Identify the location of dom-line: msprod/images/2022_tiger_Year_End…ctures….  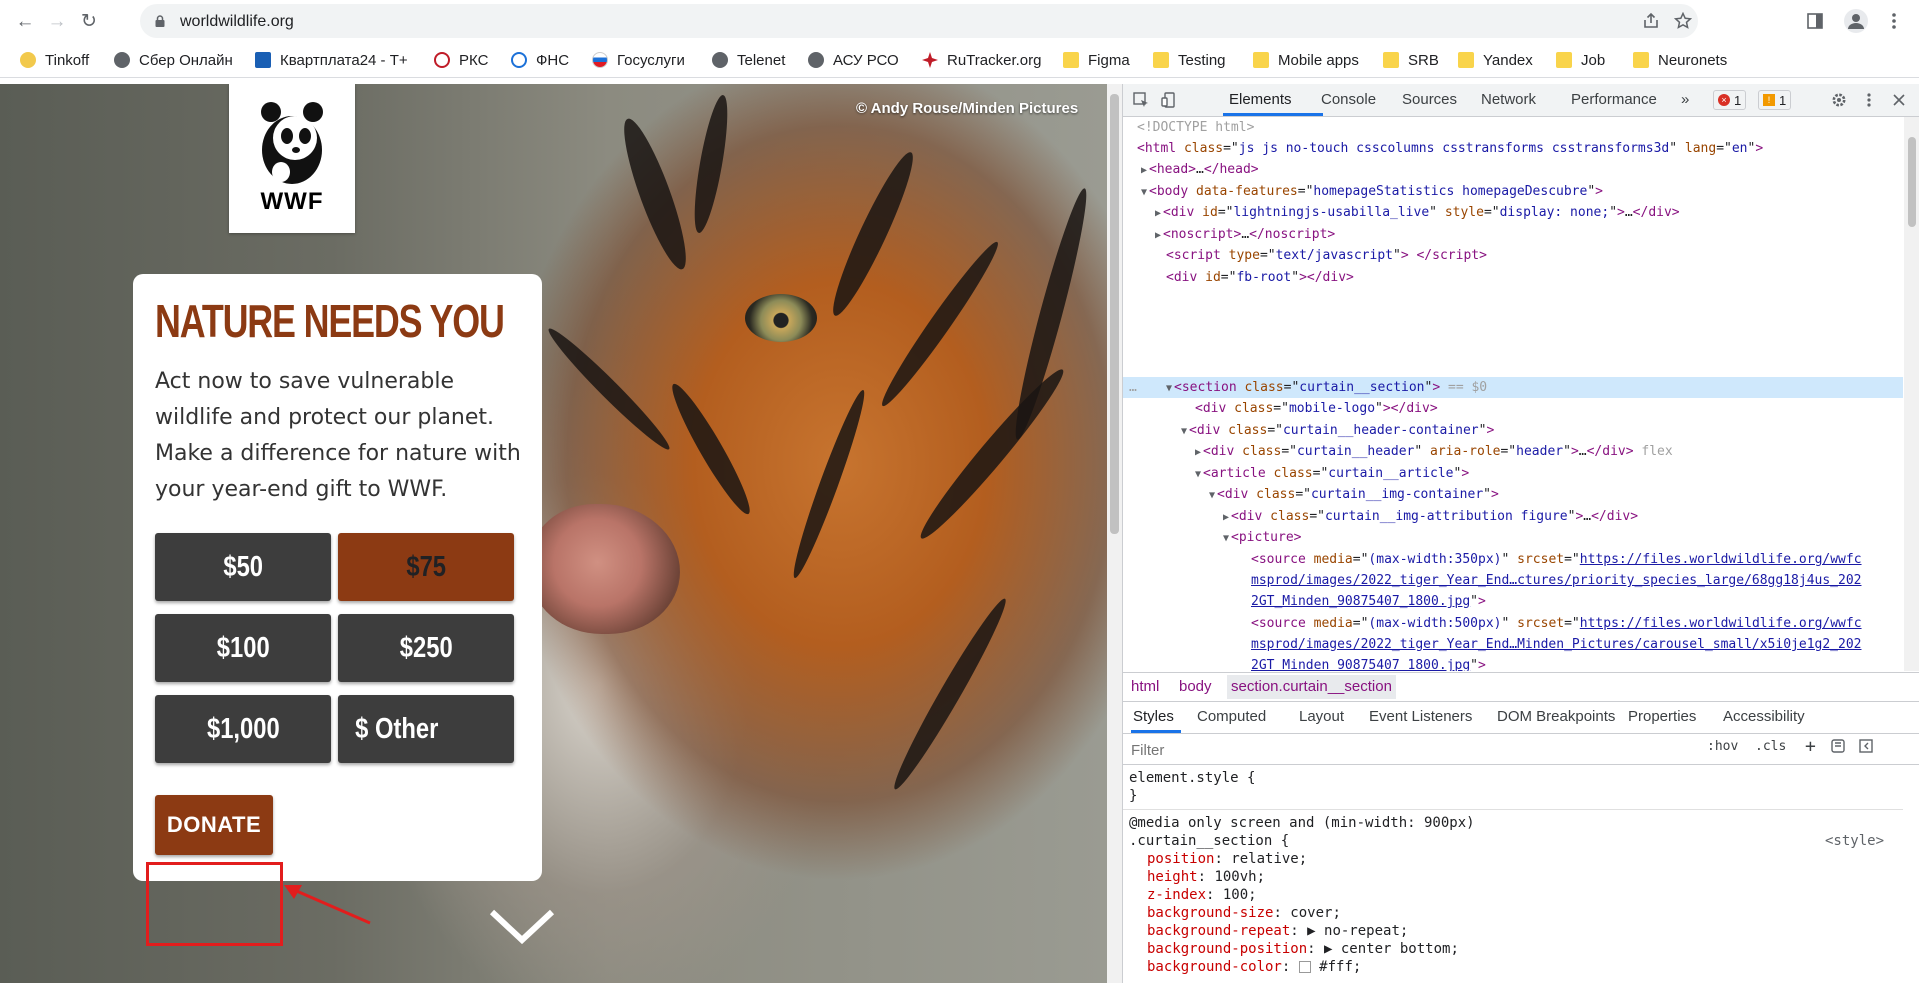
(1556, 580).